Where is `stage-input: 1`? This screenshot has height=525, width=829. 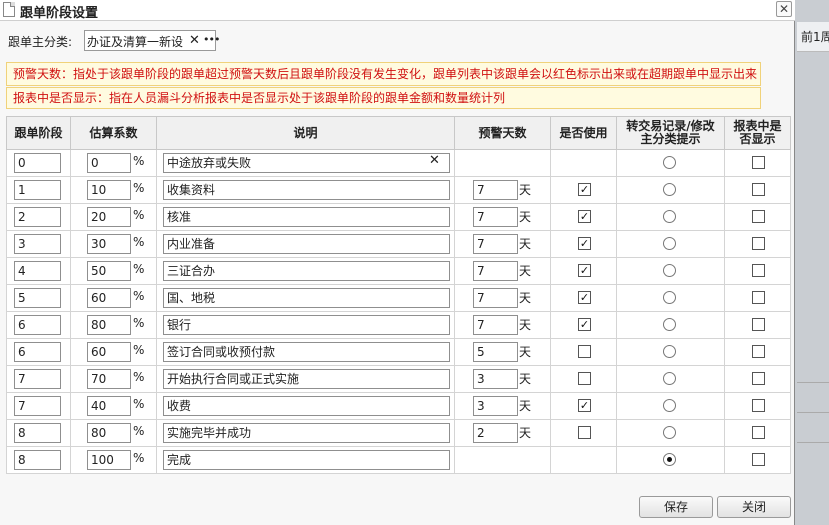 stage-input: 1 is located at coordinates (37, 190).